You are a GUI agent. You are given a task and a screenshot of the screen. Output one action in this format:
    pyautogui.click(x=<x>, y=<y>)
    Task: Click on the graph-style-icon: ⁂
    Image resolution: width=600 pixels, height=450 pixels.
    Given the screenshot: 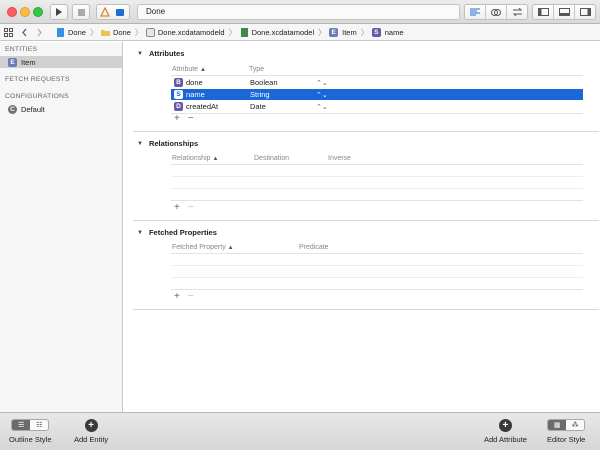 What is the action you would take?
    pyautogui.click(x=575, y=425)
    